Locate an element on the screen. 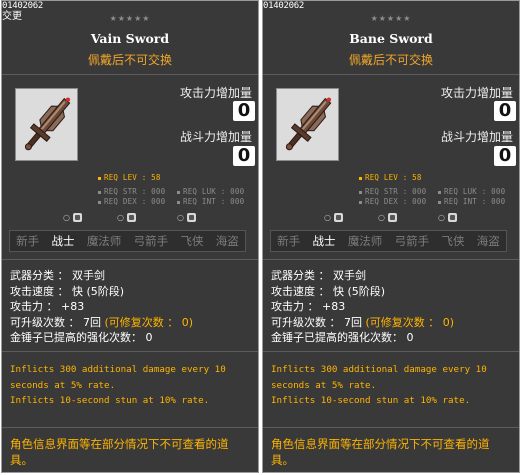  item-name: Bane Sword is located at coordinates (391, 38).